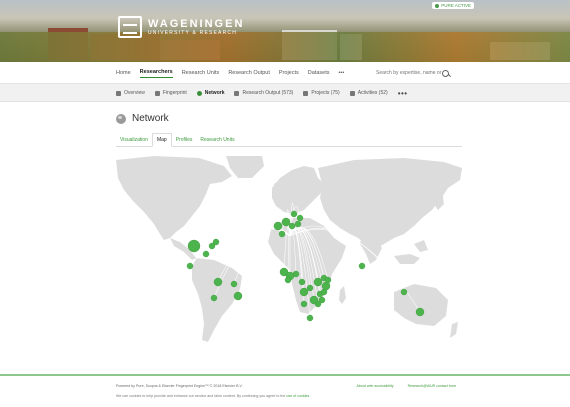 This screenshot has width=570, height=407. What do you see at coordinates (237, 93) in the screenshot?
I see `book-icon` at bounding box center [237, 93].